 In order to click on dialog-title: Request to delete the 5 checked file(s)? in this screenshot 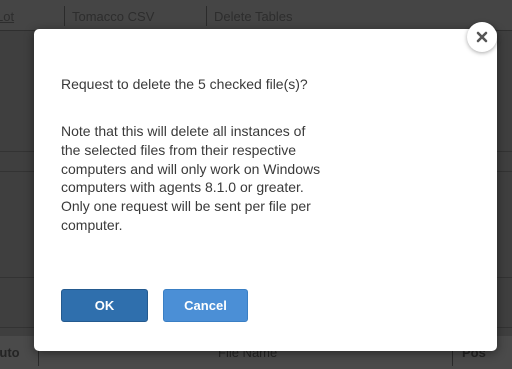, I will do `click(184, 84)`.